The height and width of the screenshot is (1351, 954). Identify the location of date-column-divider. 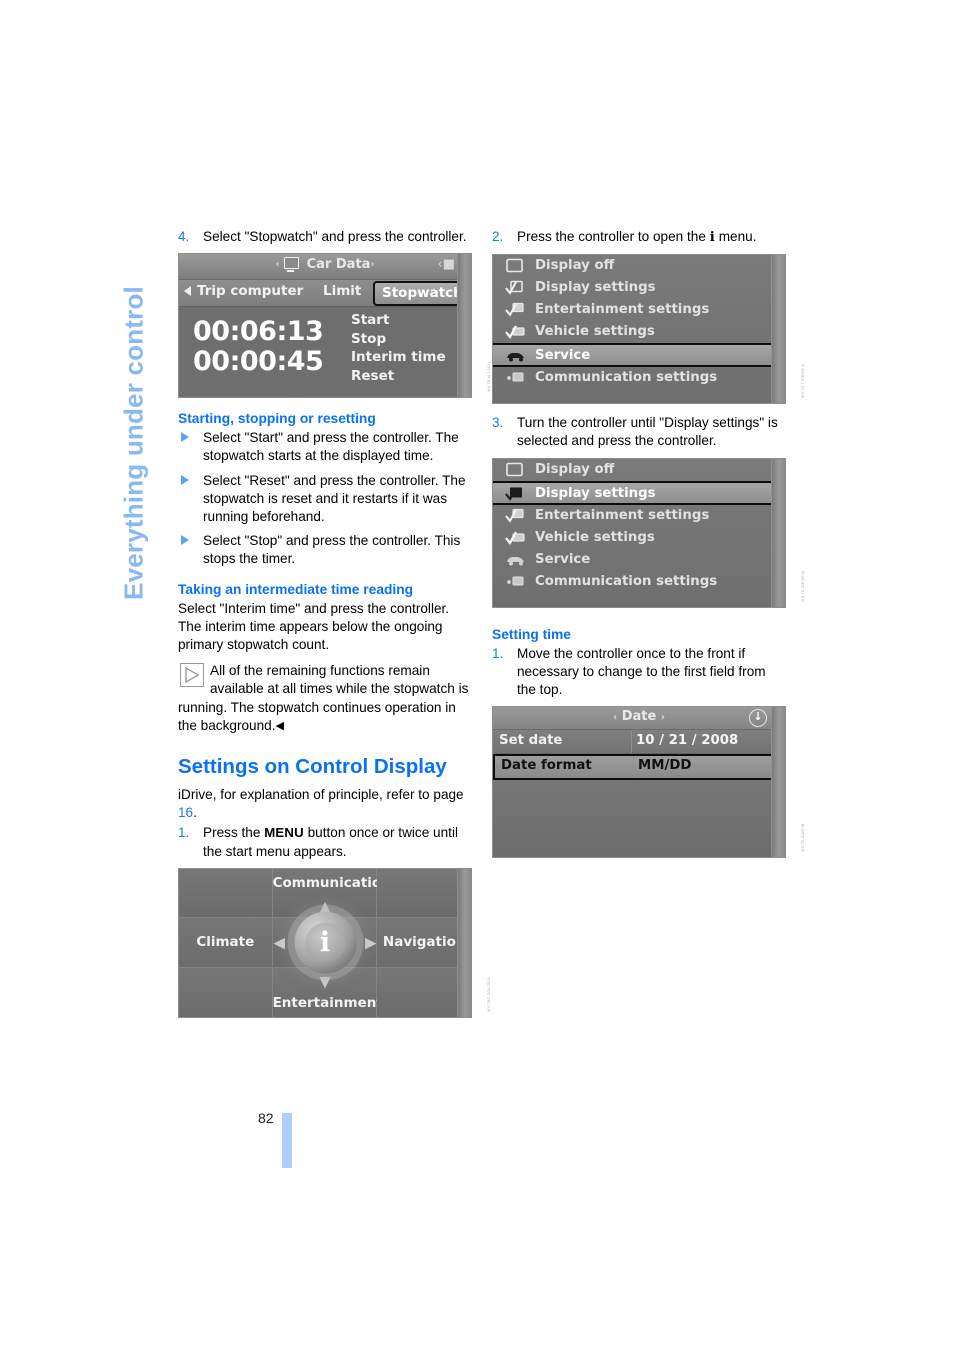
(631, 742).